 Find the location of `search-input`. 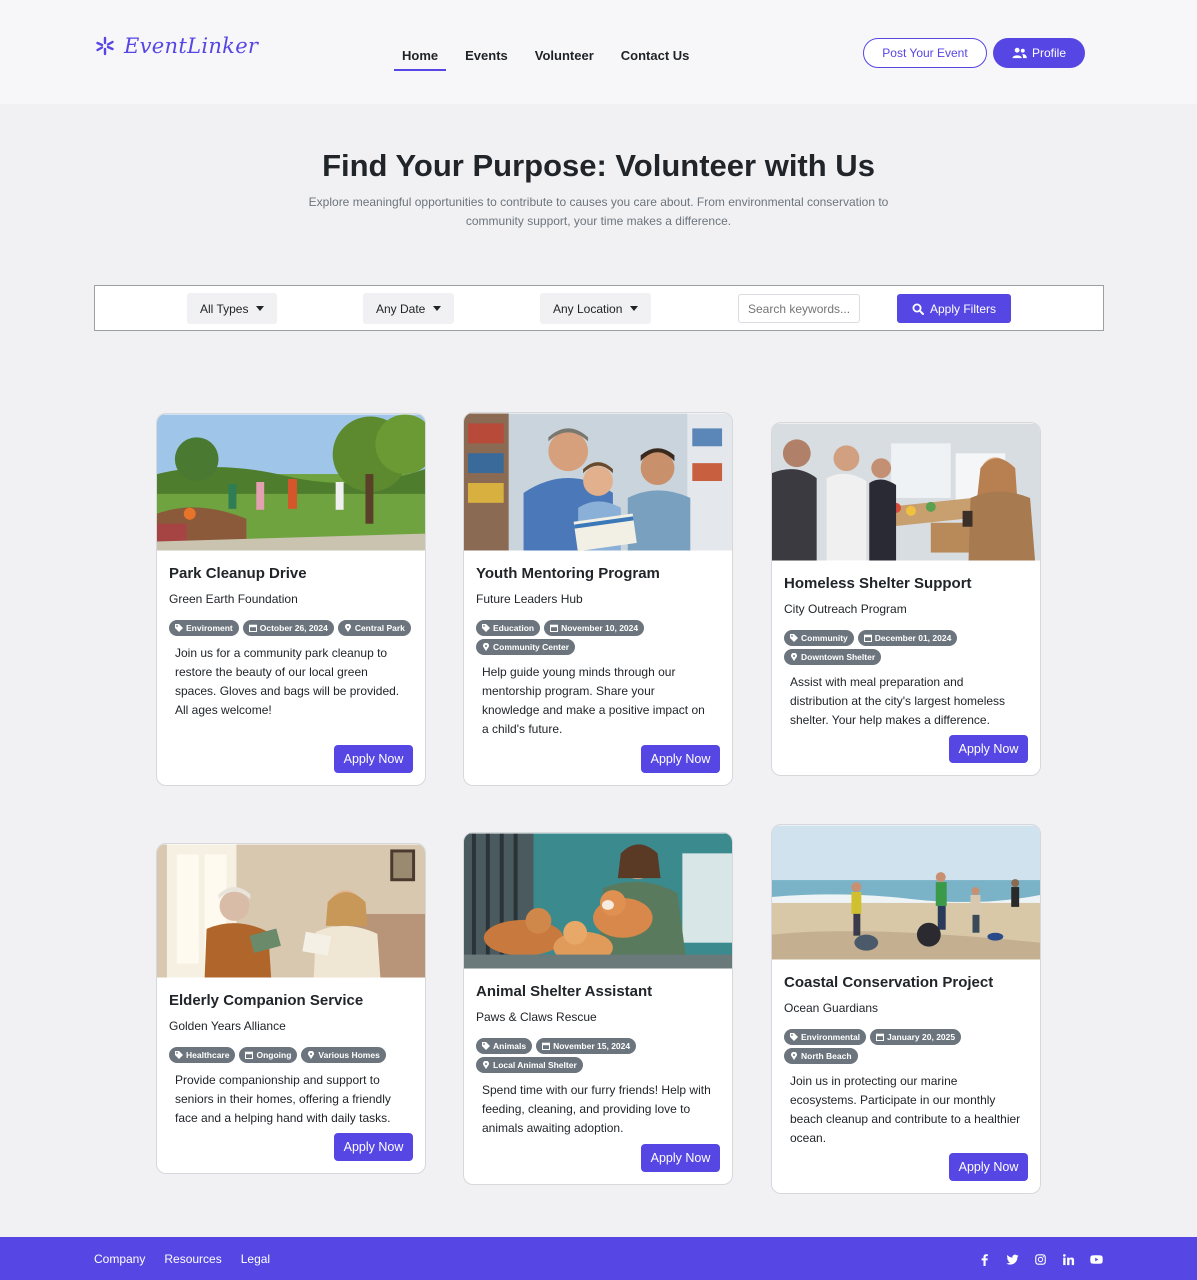

search-input is located at coordinates (799, 308).